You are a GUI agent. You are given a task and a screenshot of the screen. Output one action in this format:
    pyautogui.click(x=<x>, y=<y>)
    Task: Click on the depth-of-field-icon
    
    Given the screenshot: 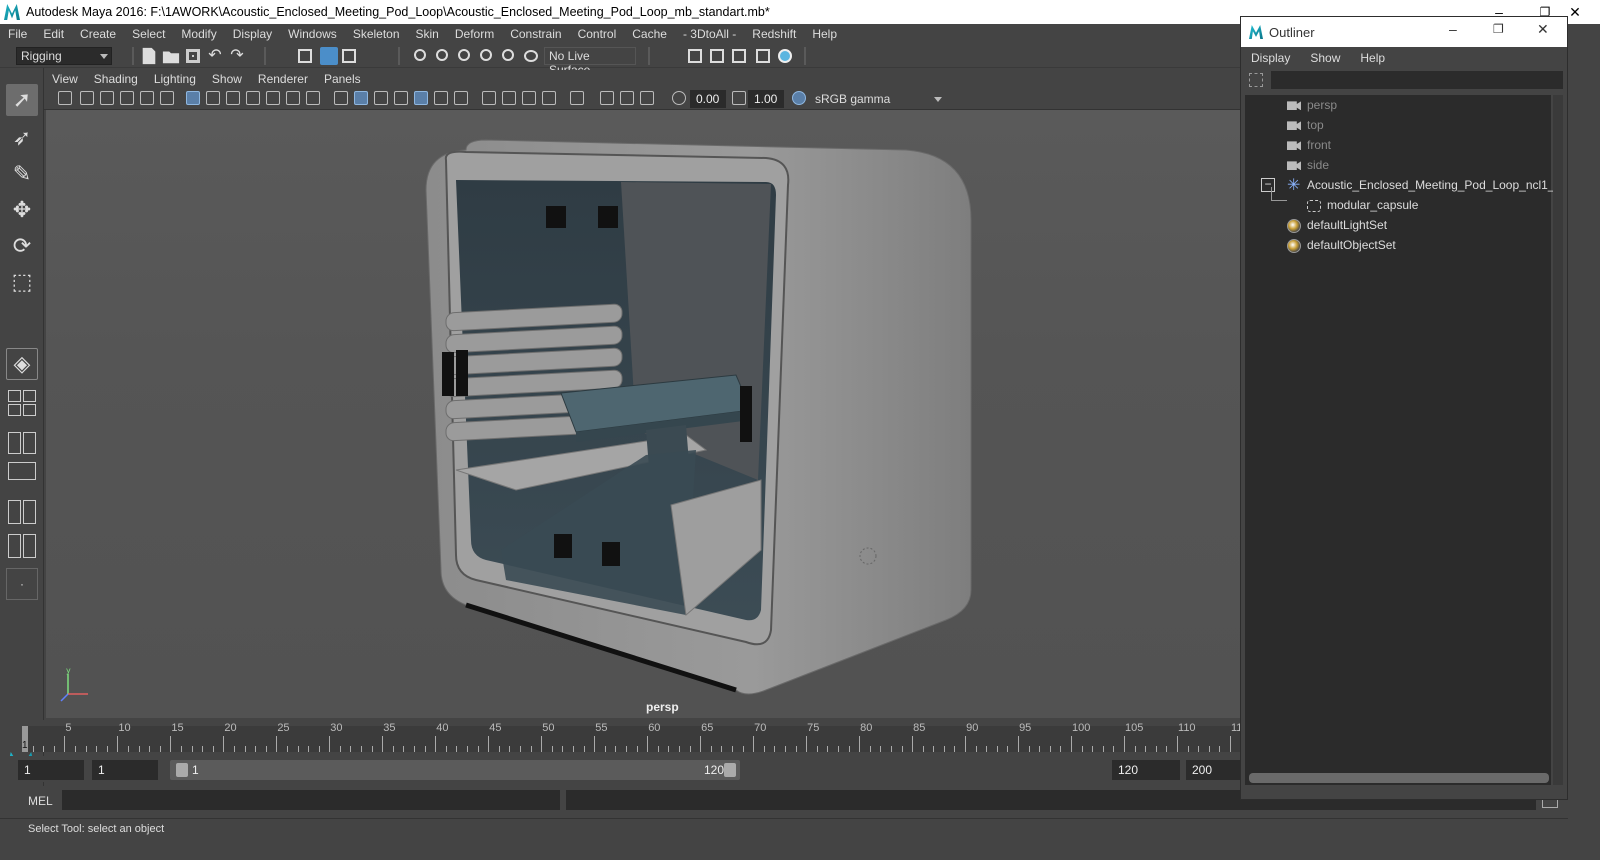 What is the action you would take?
    pyautogui.click(x=549, y=98)
    